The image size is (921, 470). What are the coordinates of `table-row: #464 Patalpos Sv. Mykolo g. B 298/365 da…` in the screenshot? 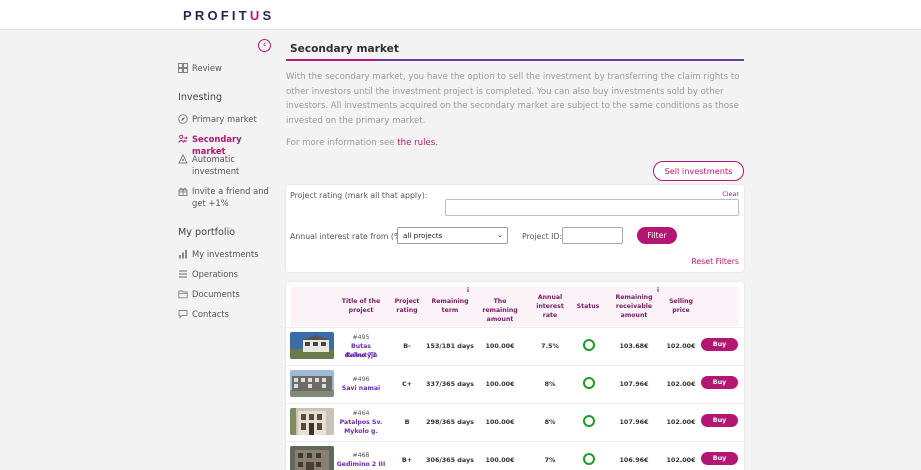 It's located at (515, 422).